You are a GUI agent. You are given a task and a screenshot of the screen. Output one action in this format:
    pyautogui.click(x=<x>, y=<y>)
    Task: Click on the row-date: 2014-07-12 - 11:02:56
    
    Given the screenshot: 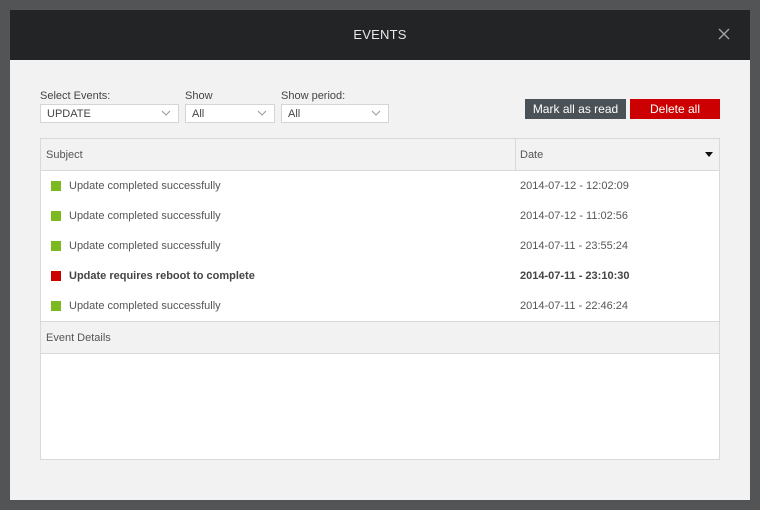 What is the action you would take?
    pyautogui.click(x=574, y=216)
    